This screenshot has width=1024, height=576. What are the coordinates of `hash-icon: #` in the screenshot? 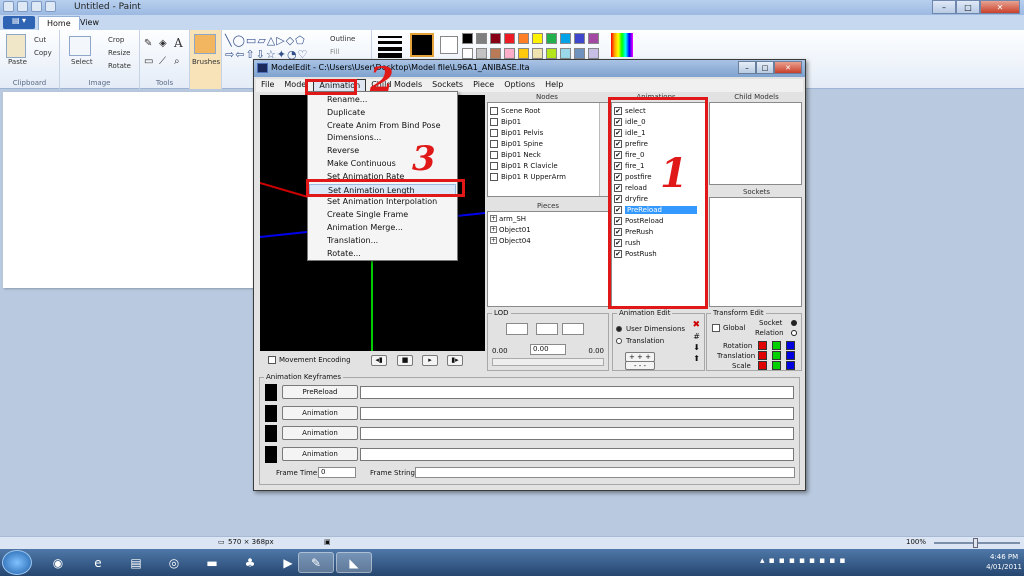 It's located at (696, 336).